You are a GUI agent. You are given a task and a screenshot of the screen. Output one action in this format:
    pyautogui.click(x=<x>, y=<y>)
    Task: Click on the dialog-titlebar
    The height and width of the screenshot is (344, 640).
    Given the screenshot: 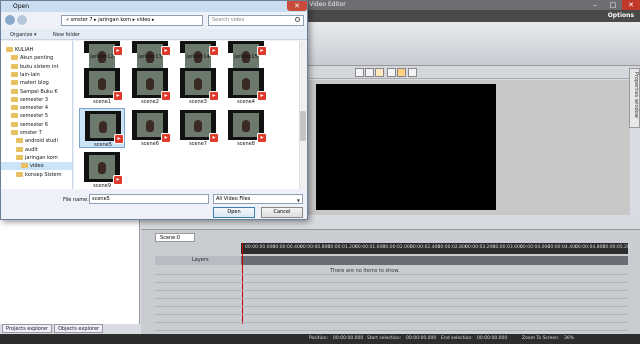 What is the action you would take?
    pyautogui.click(x=154, y=6)
    